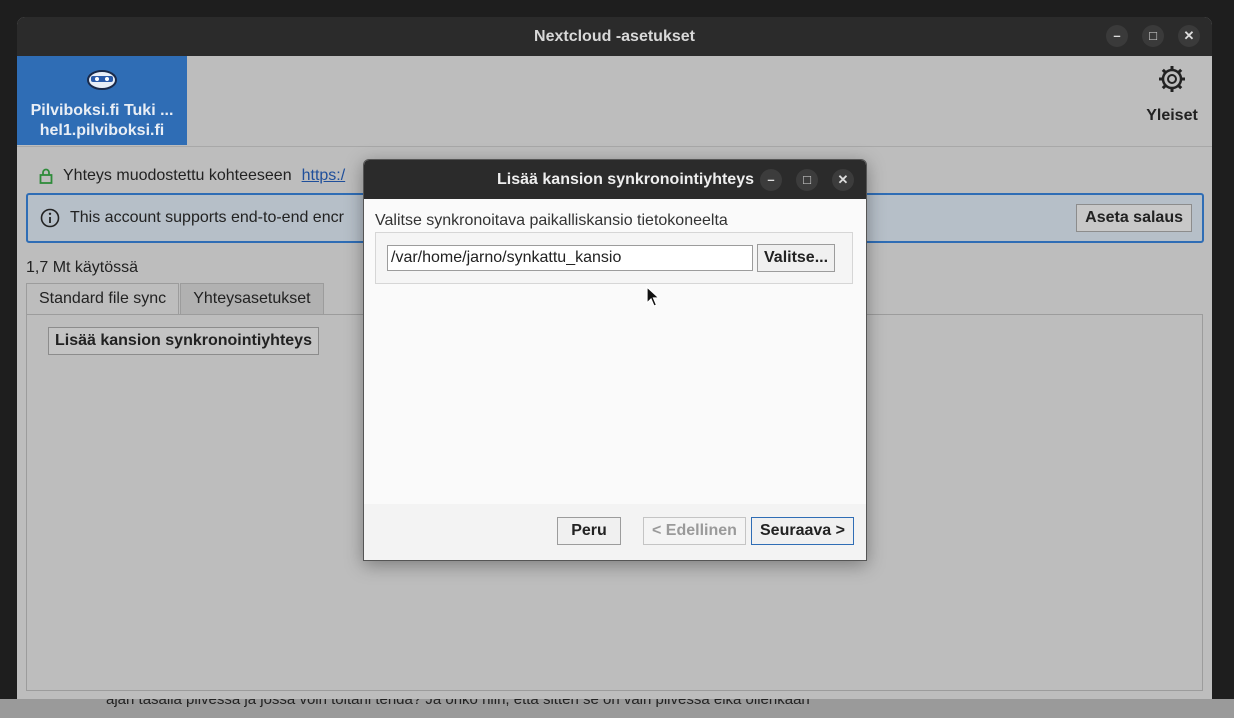  Describe the element at coordinates (82, 267) in the screenshot. I see `storage-usage: 1,7 Mt käytössä` at that location.